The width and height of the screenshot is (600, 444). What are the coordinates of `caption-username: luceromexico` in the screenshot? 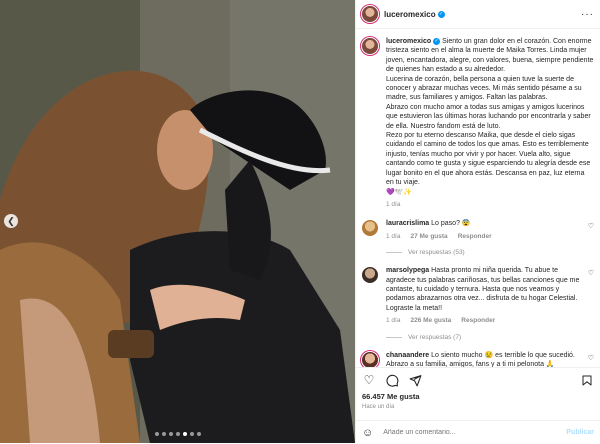 It's located at (408, 41).